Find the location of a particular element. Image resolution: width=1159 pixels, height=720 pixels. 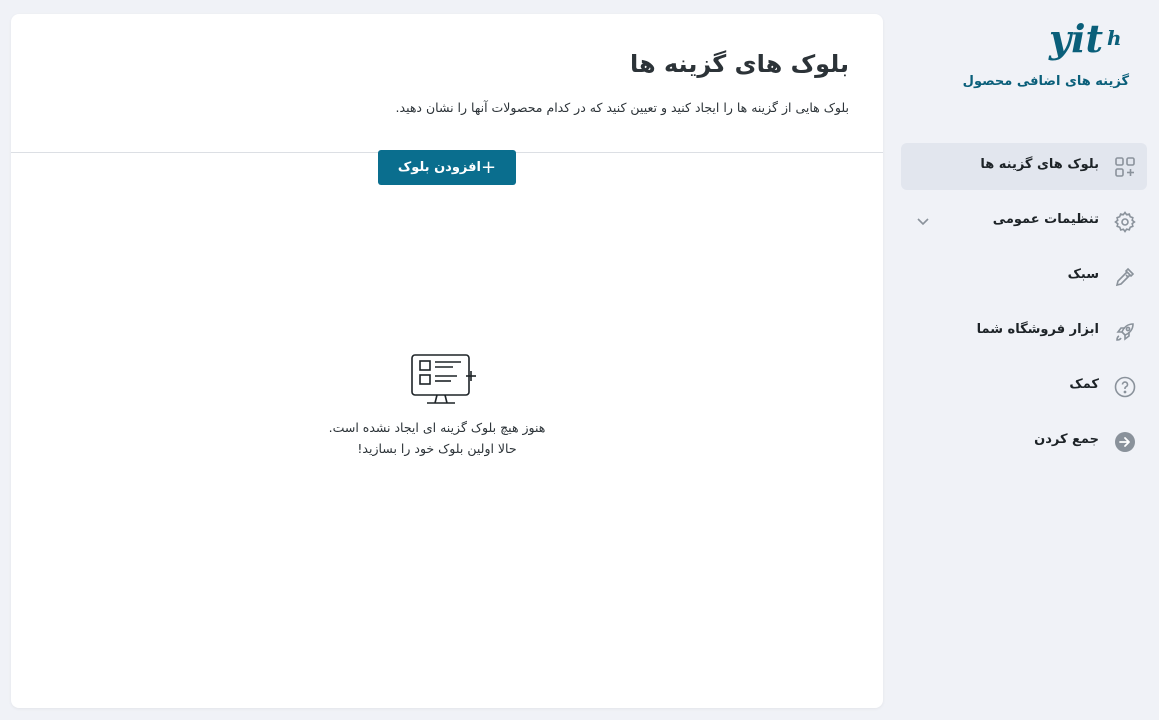

sidebar-item-label: تنظیمات عمومی is located at coordinates (1045, 219).